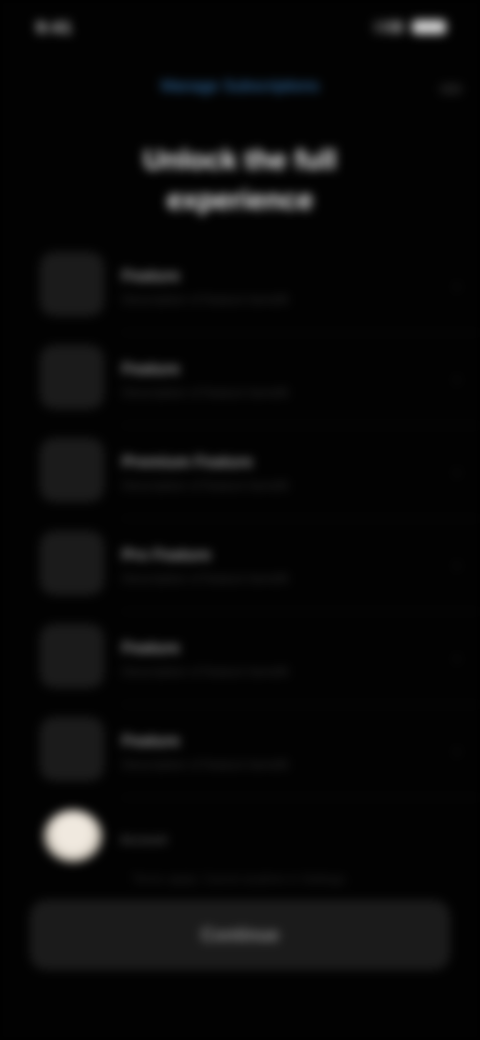 The height and width of the screenshot is (1040, 480). Describe the element at coordinates (429, 27) in the screenshot. I see `battery-icon` at that location.